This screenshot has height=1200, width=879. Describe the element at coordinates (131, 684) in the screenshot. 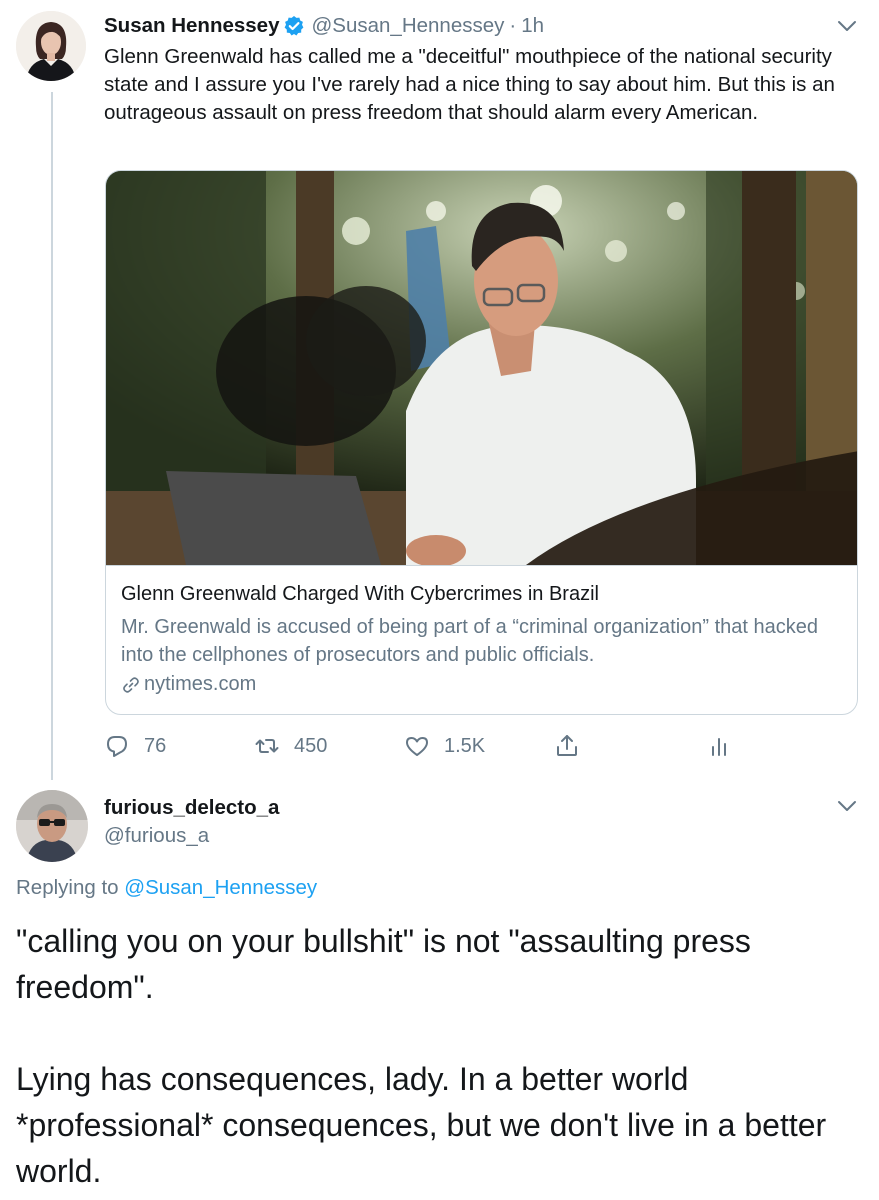

I see `link-icon` at that location.